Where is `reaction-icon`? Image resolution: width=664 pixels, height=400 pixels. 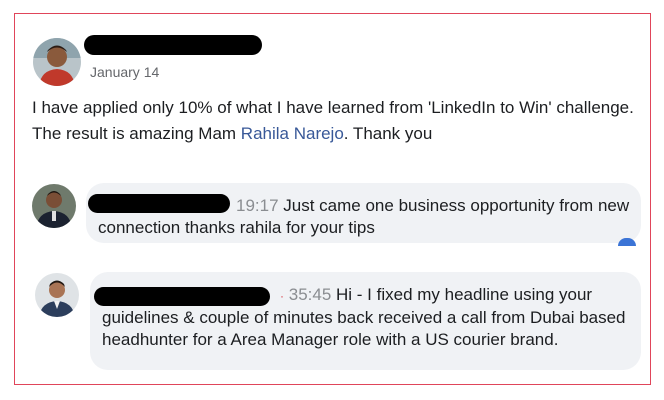 reaction-icon is located at coordinates (627, 242).